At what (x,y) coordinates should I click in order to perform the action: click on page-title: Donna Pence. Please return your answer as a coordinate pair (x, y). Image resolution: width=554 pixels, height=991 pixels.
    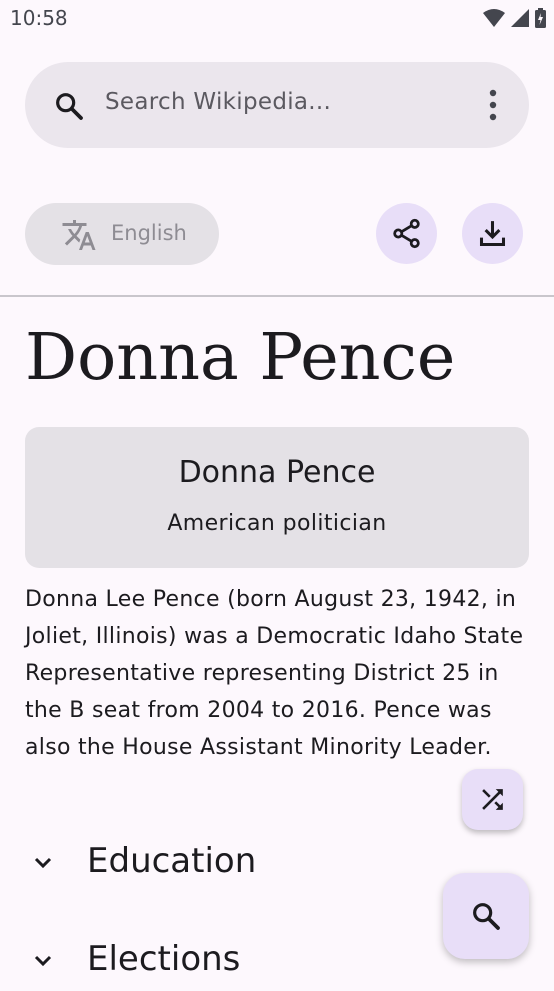
    Looking at the image, I should click on (240, 357).